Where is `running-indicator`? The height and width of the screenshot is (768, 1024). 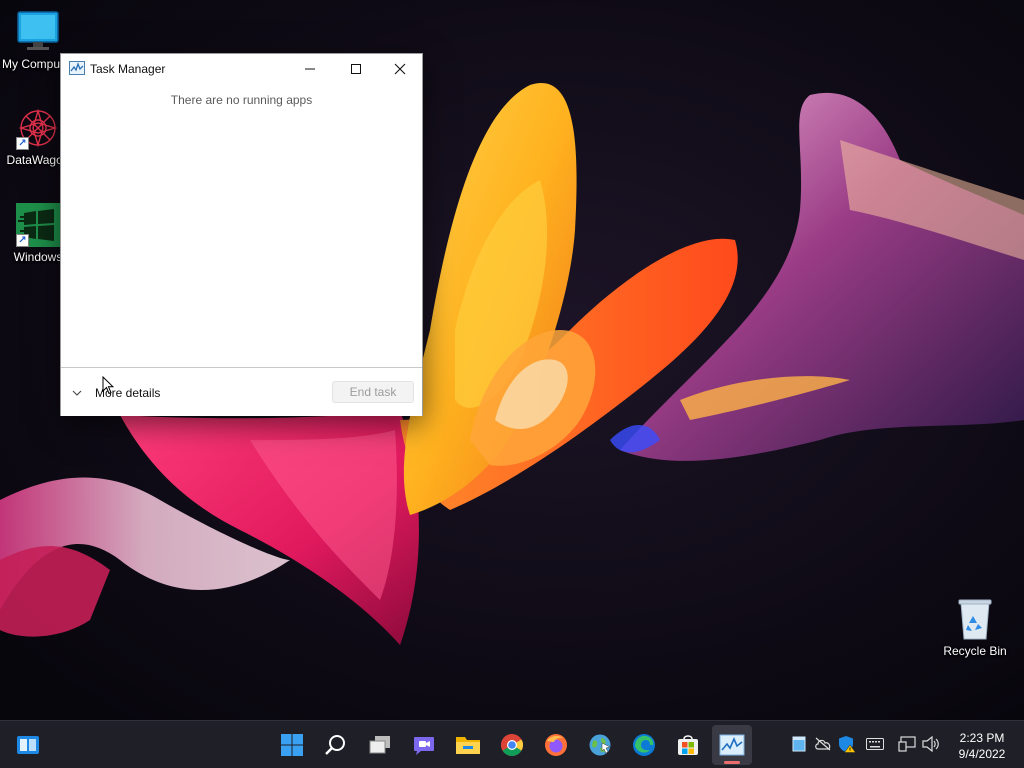 running-indicator is located at coordinates (732, 762).